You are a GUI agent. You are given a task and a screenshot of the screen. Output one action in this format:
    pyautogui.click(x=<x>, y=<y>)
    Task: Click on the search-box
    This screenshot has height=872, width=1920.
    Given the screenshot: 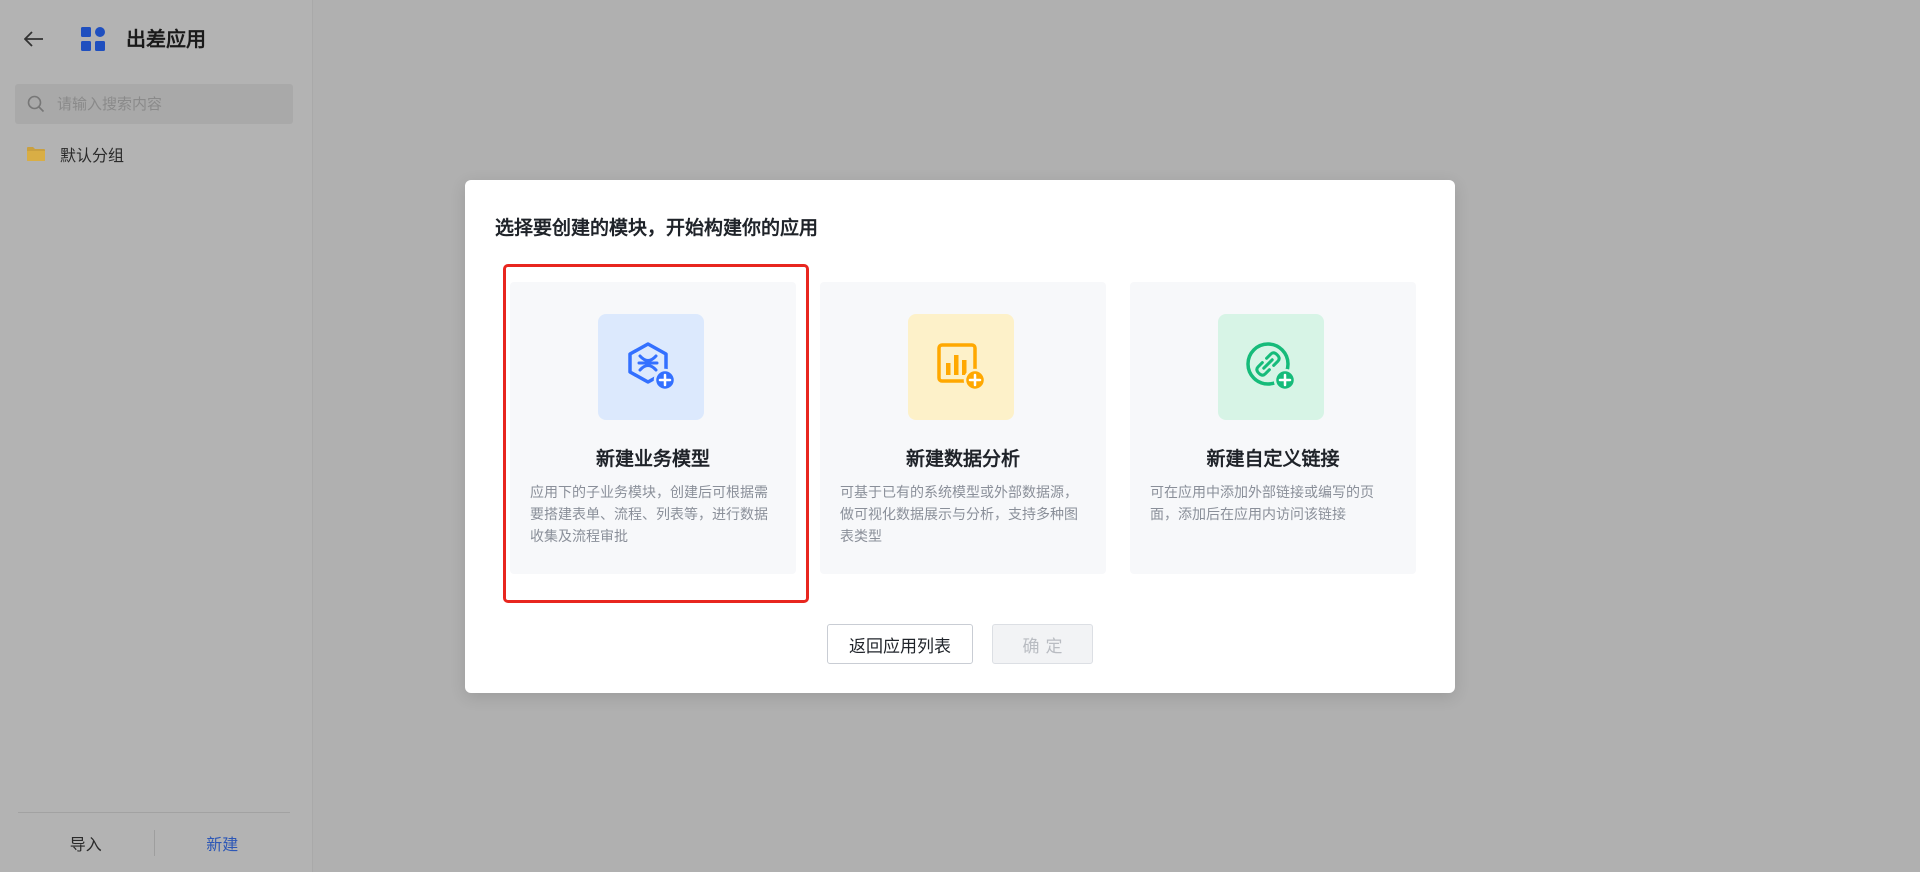 What is the action you would take?
    pyautogui.click(x=154, y=104)
    